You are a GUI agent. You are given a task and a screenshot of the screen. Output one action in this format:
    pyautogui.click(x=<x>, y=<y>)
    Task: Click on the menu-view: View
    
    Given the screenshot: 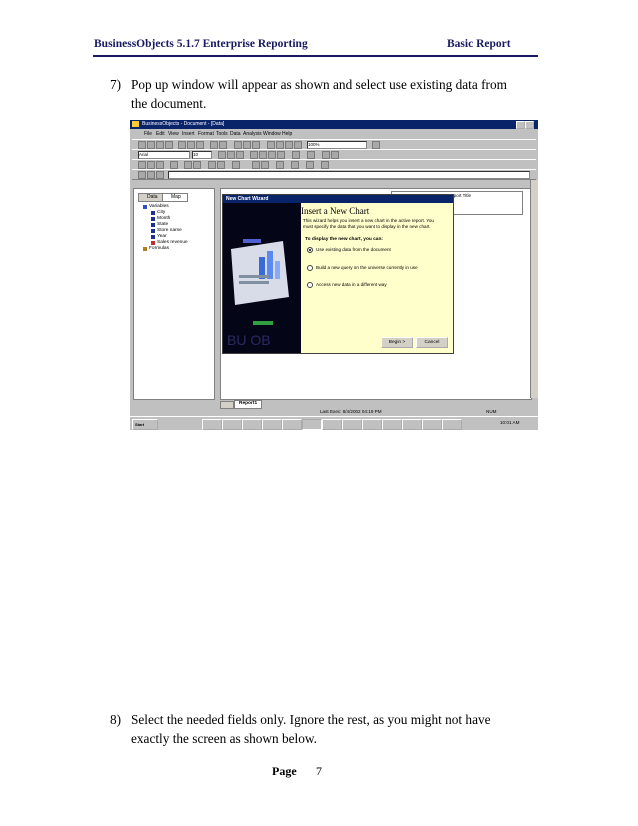 What is the action you would take?
    pyautogui.click(x=173, y=134)
    